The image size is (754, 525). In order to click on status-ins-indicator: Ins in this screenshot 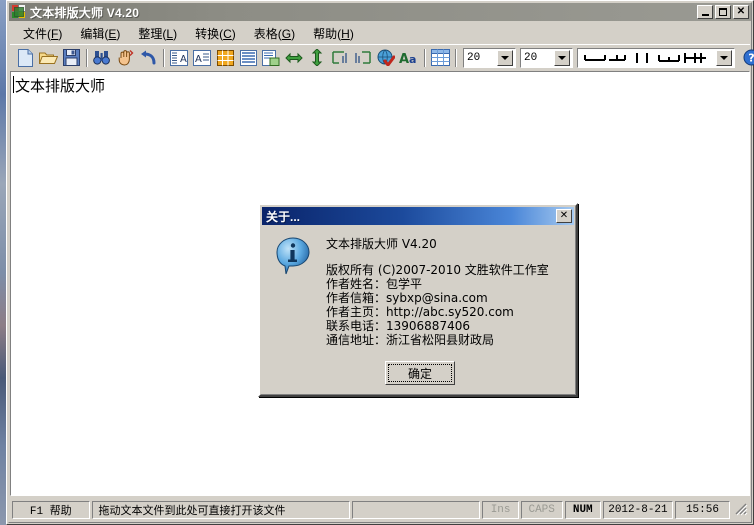, I will do `click(500, 510)`.